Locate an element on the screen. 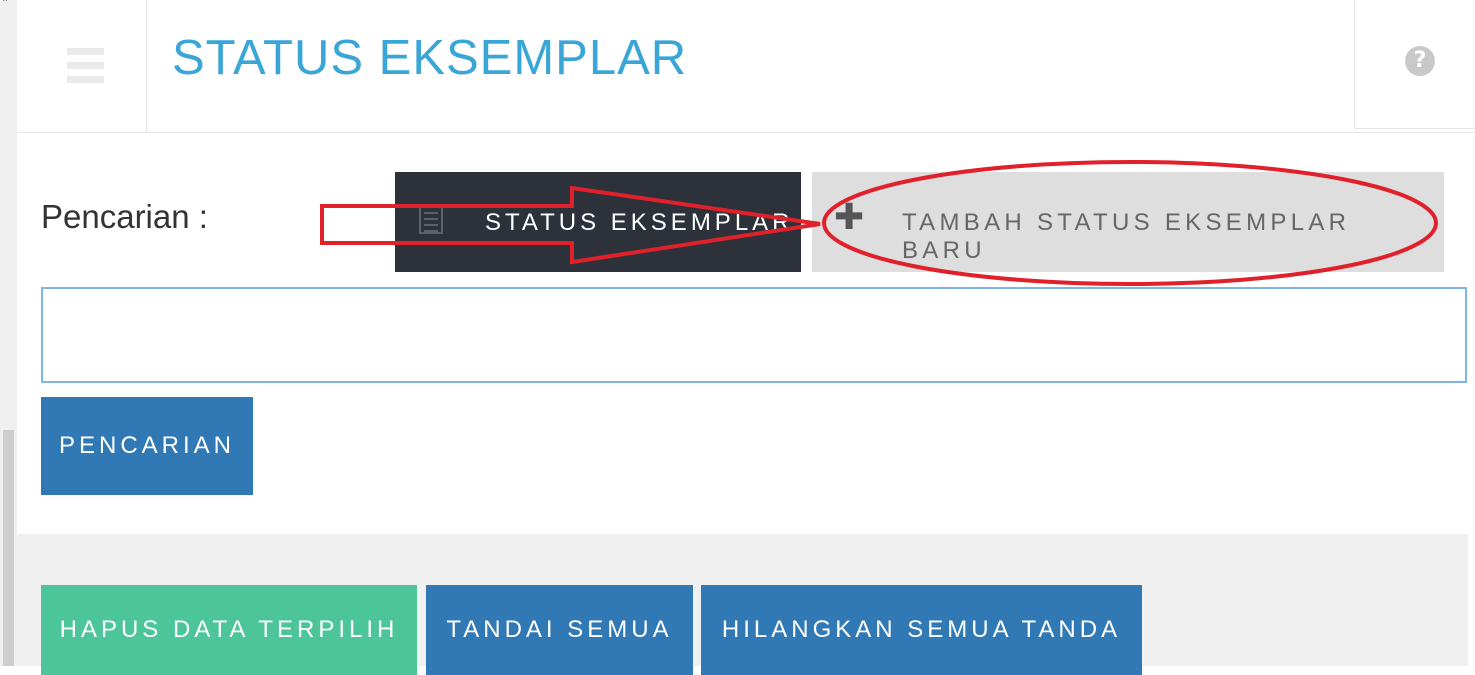  tab-status-eksemplar: STATUS EKSEMPLAR is located at coordinates (598, 222).